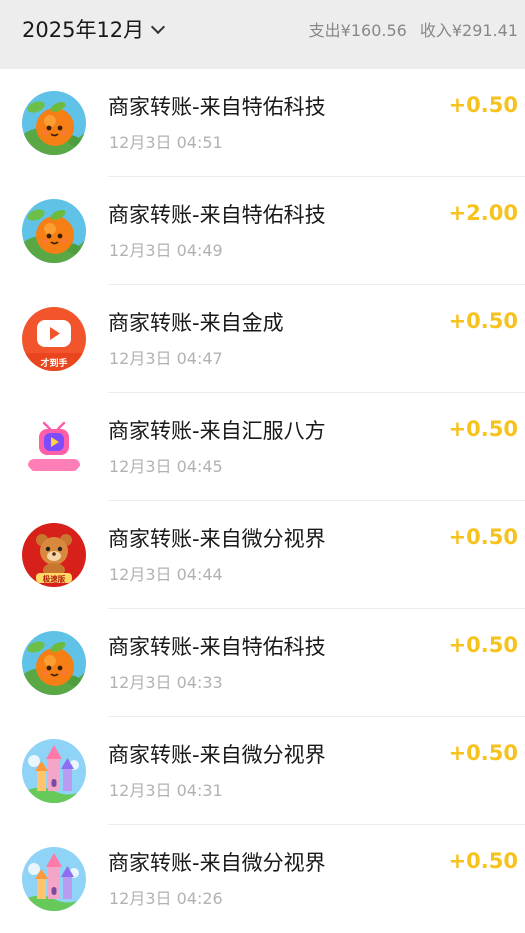 This screenshot has height=933, width=525. What do you see at coordinates (54, 555) in the screenshot?
I see `bear-mascot-icon: 极速版` at bounding box center [54, 555].